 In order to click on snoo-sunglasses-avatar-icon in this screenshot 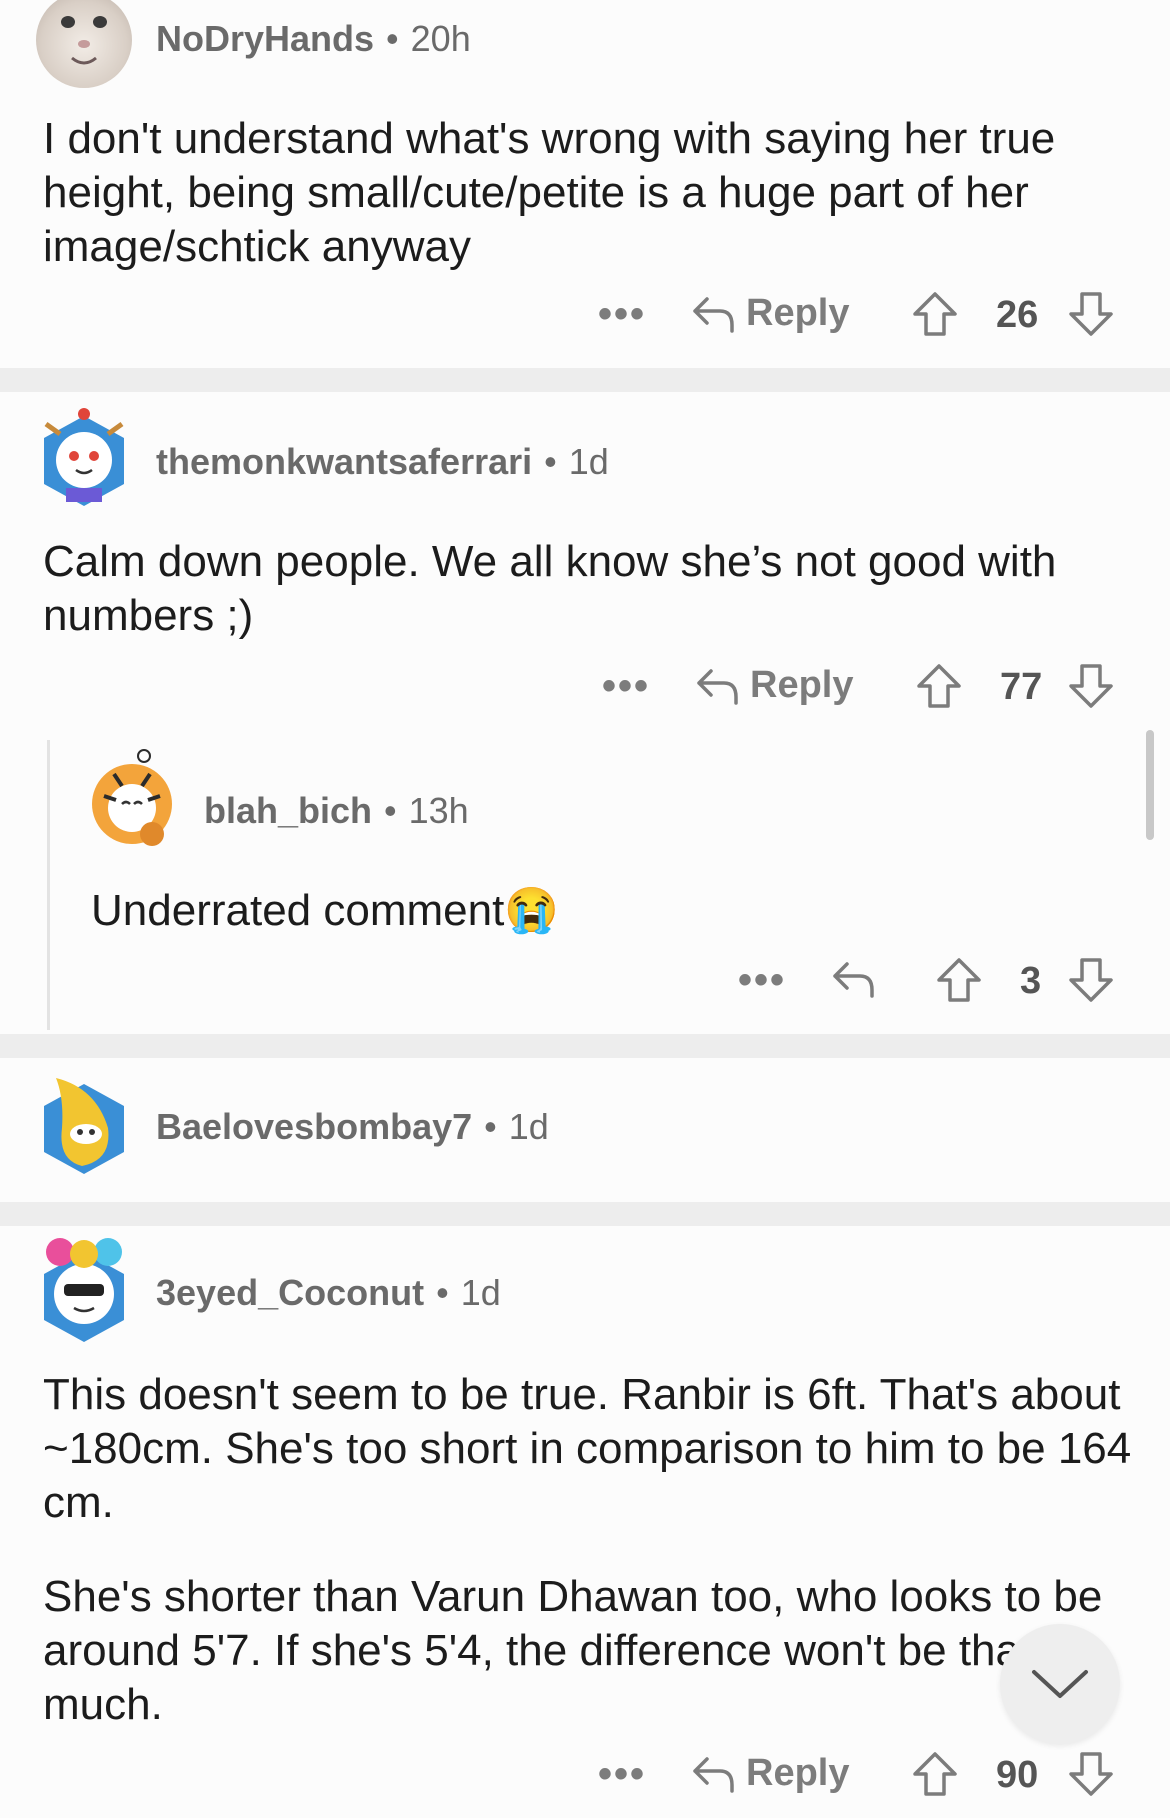, I will do `click(84, 1290)`.